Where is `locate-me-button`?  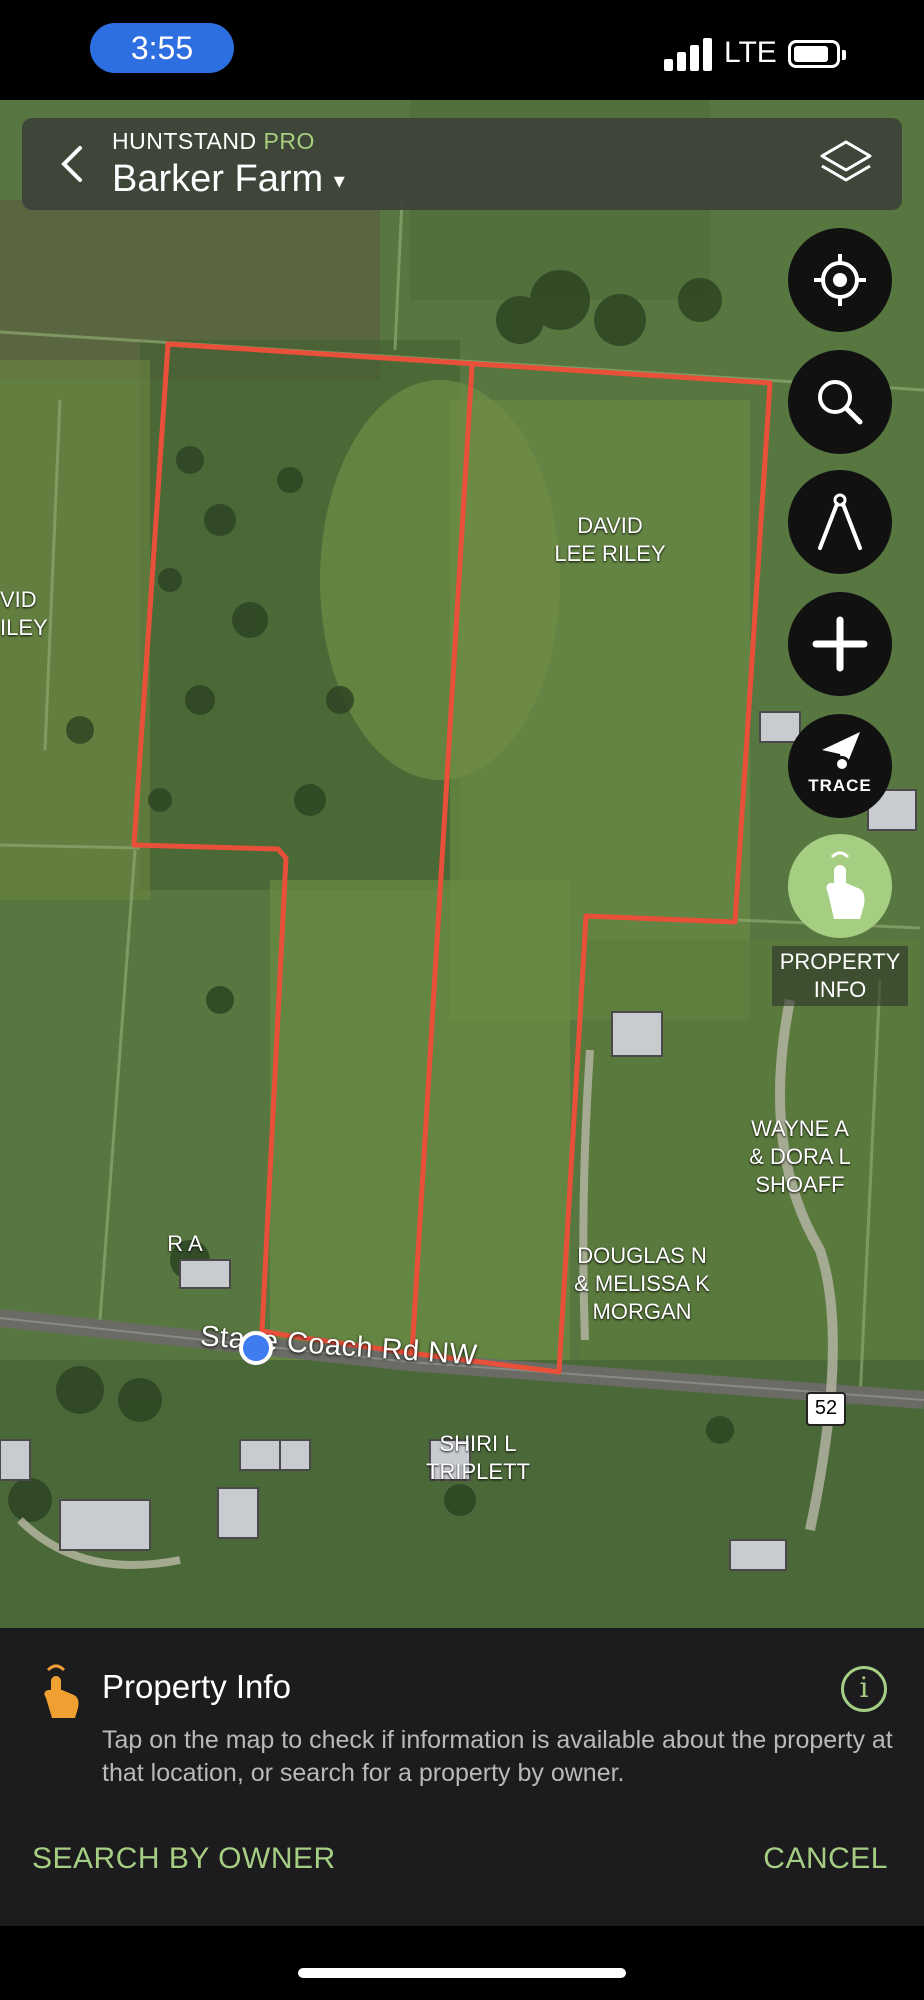 locate-me-button is located at coordinates (840, 280).